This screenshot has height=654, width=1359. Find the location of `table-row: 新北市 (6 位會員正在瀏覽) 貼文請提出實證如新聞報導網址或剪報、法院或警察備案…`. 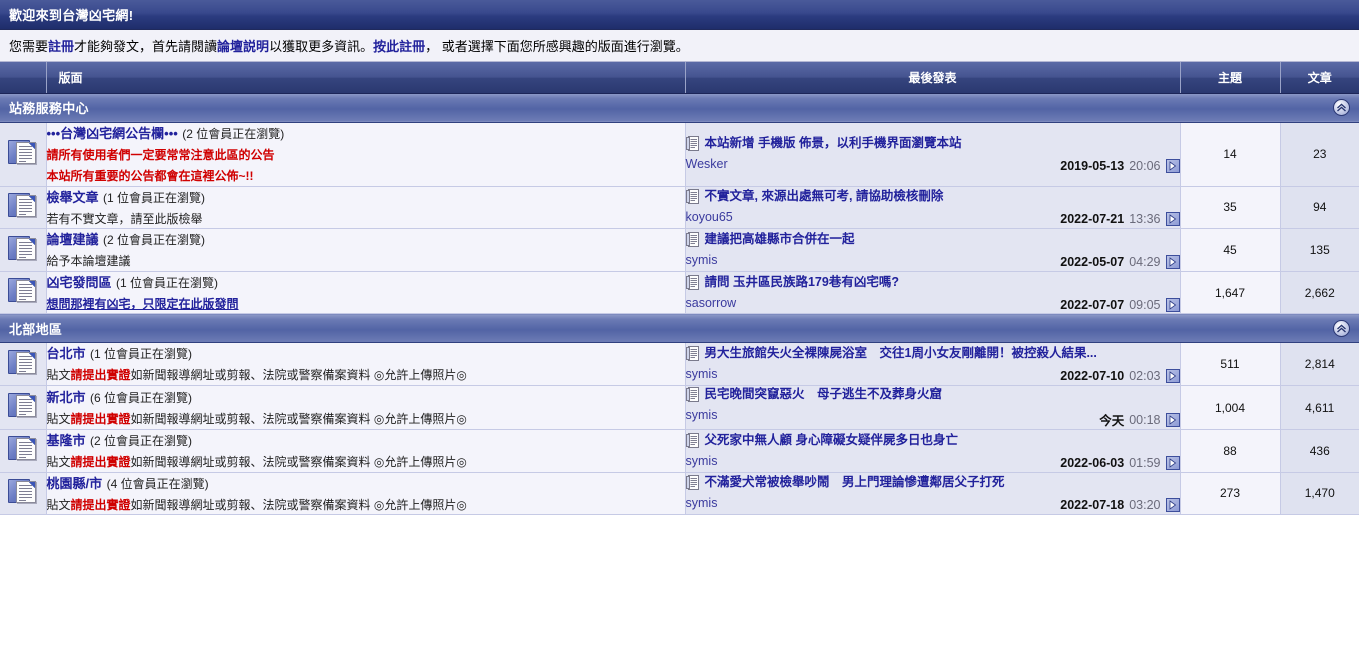

table-row: 新北市 (6 位會員正在瀏覽) 貼文請提出實證如新聞報導網址或剪報、法院或警察備案… is located at coordinates (679, 408).